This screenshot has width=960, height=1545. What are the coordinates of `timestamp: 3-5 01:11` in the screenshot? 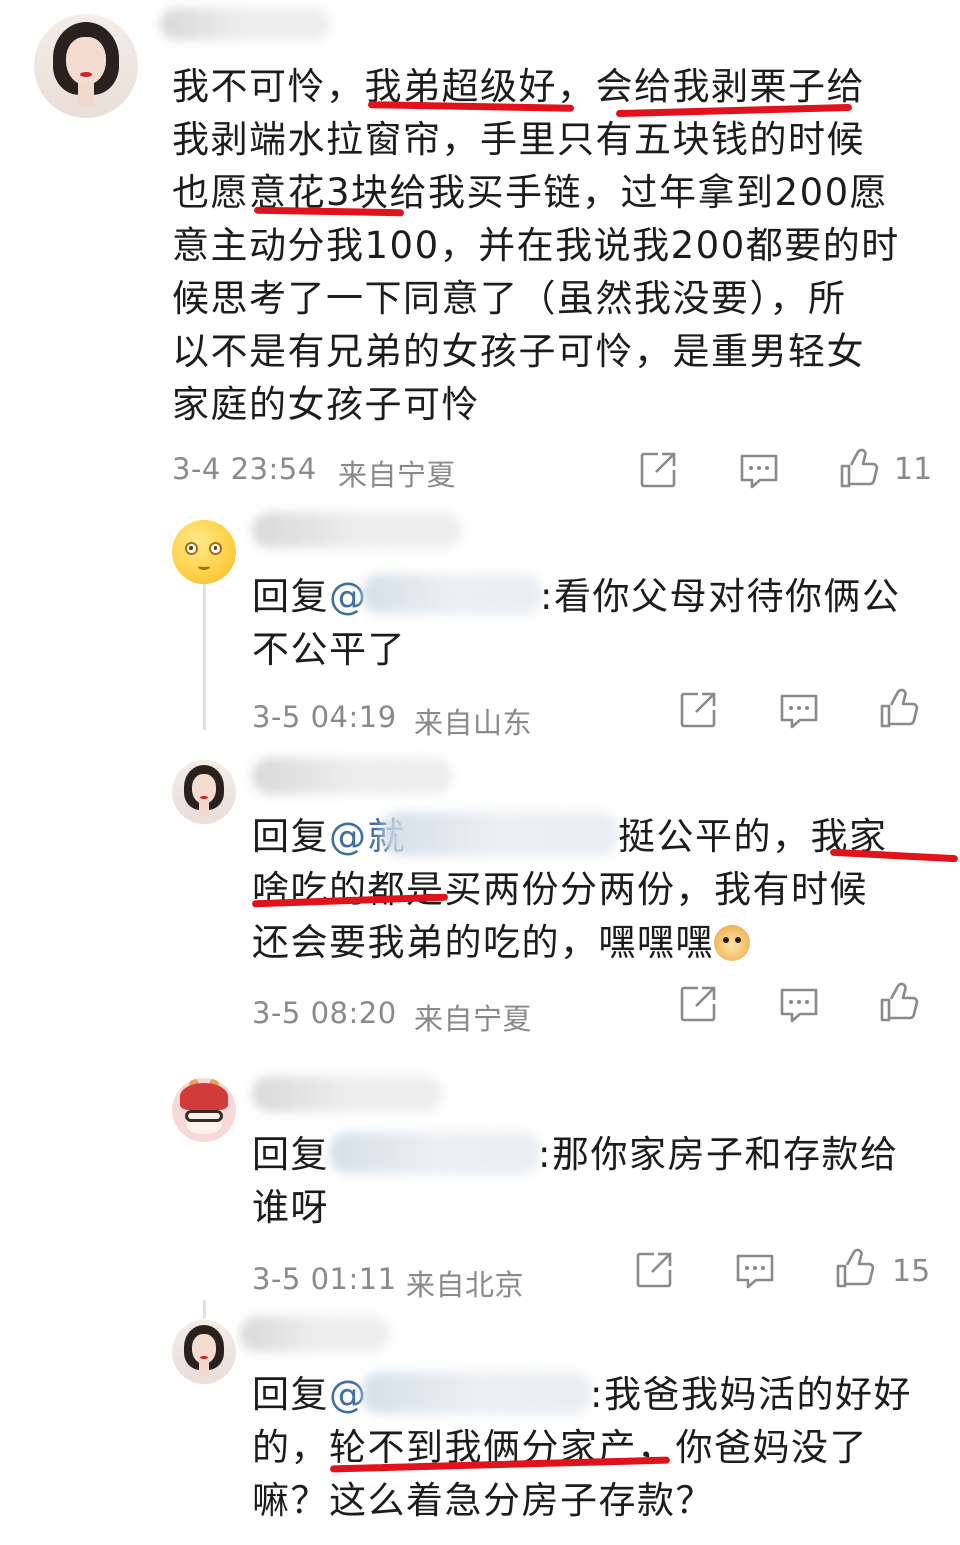 It's located at (324, 1279).